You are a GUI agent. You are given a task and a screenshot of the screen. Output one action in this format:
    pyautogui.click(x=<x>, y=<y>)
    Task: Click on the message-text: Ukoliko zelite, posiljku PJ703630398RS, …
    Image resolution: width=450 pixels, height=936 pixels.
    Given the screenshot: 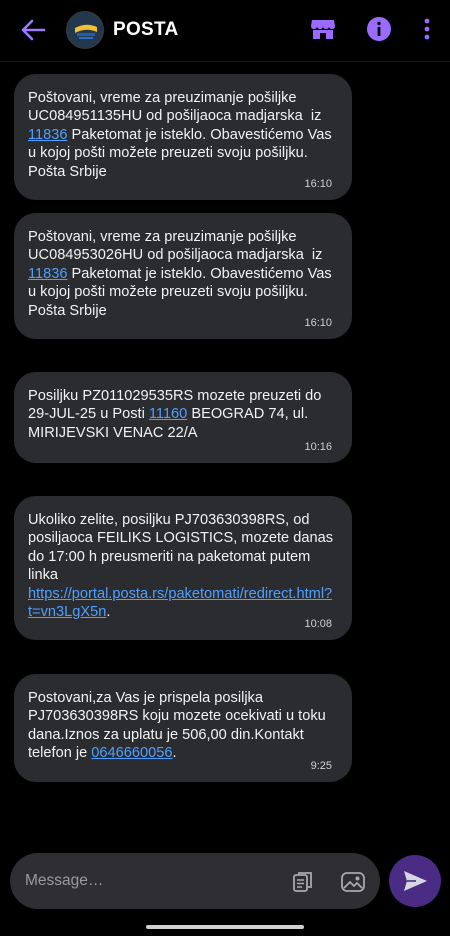 What is the action you would take?
    pyautogui.click(x=183, y=566)
    